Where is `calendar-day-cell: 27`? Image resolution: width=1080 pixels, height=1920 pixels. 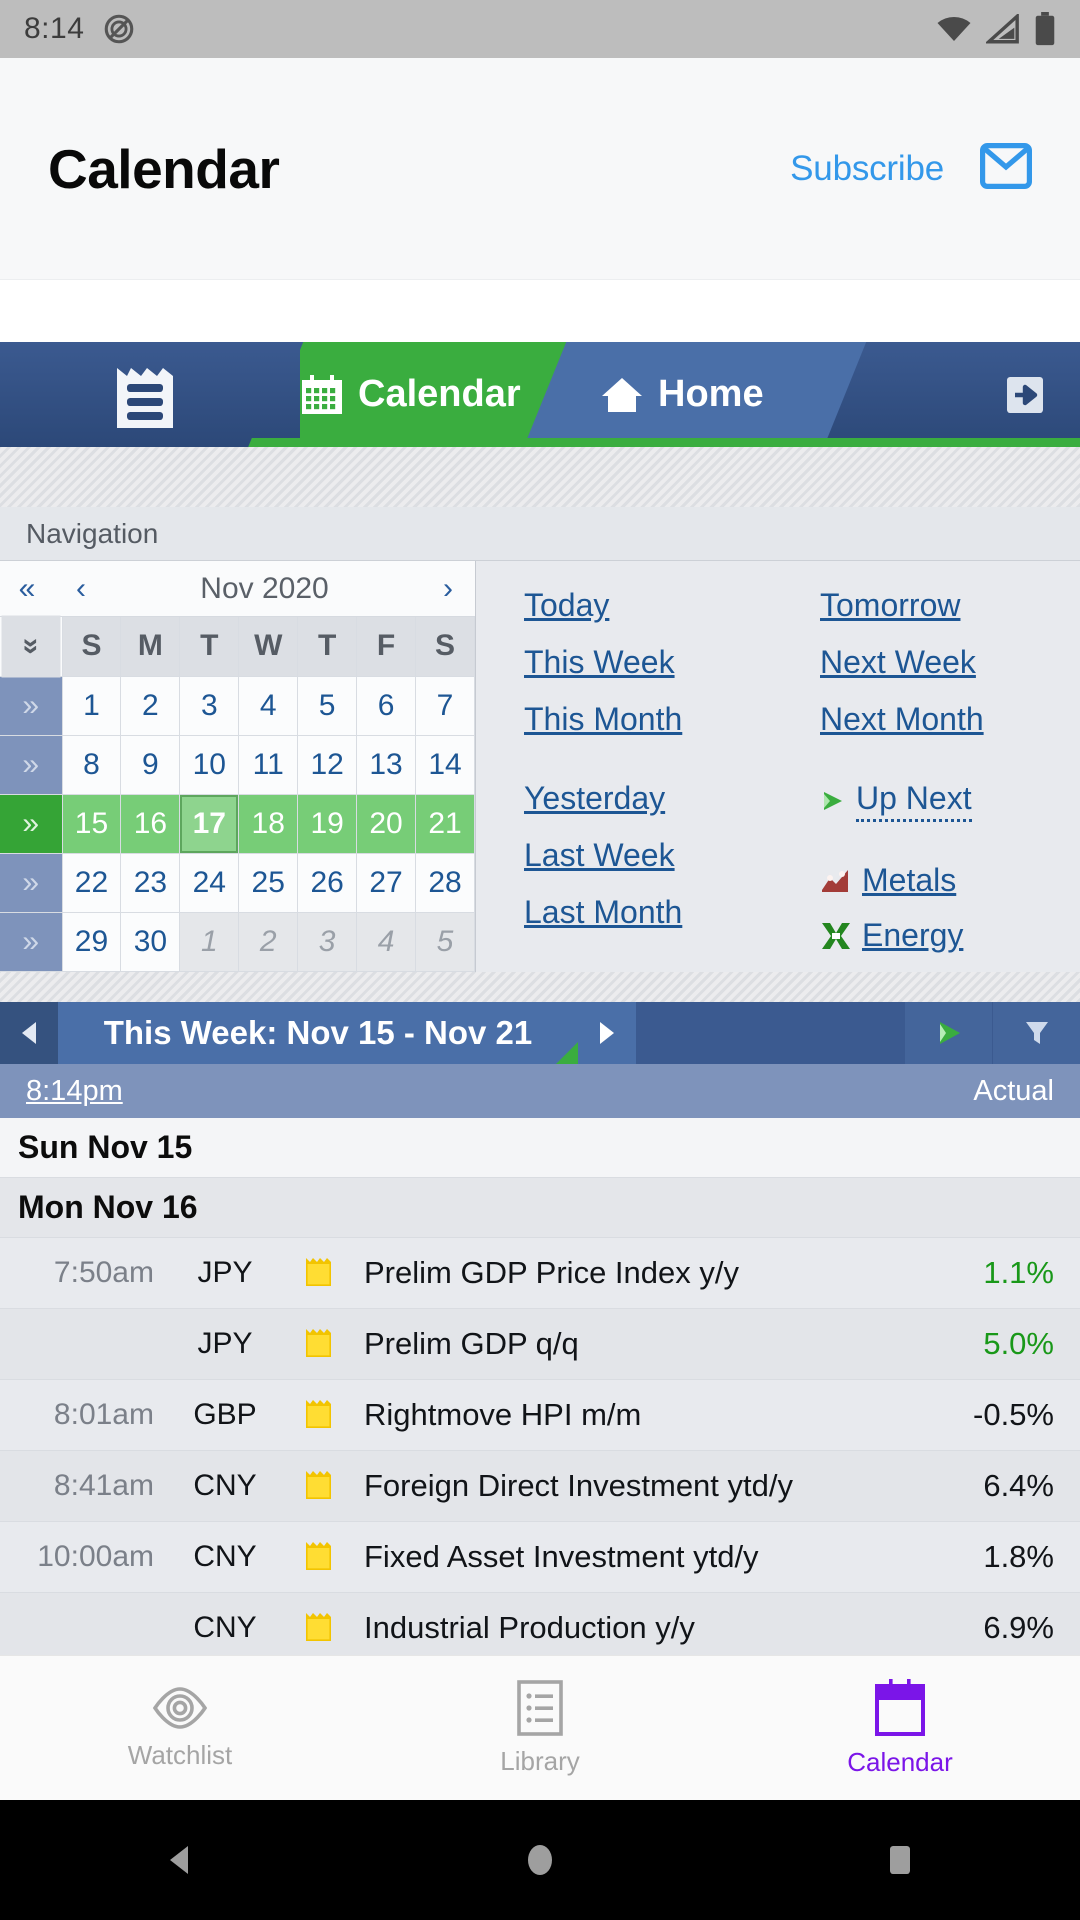
calendar-day-cell: 27 is located at coordinates (386, 883).